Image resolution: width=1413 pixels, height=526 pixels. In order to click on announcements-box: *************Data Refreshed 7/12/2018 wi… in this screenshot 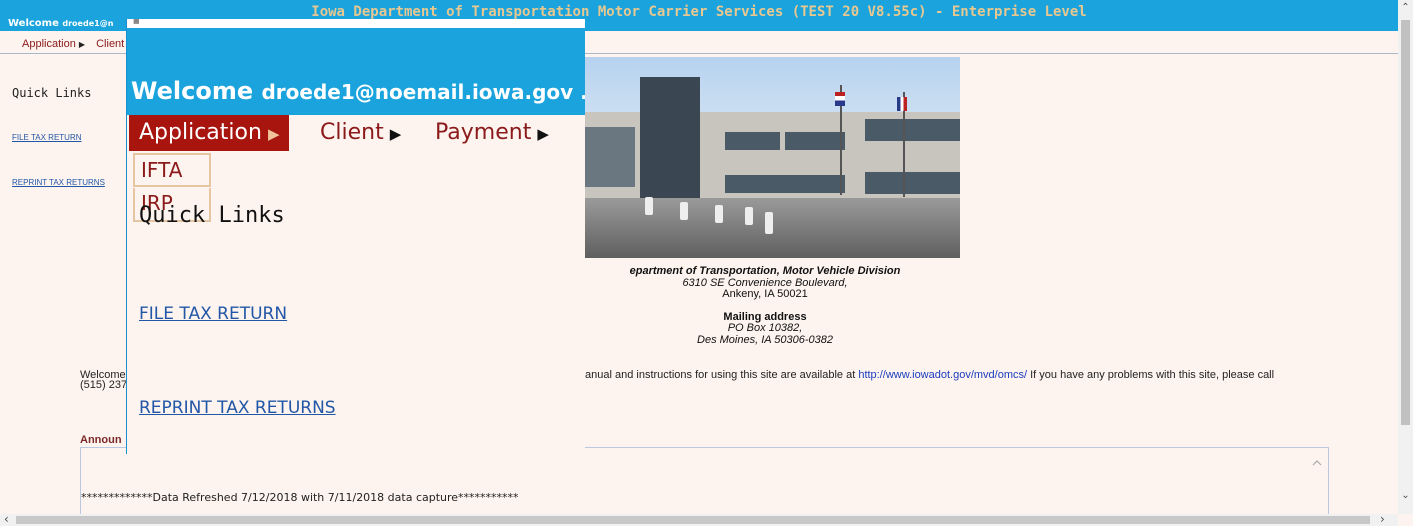, I will do `click(704, 483)`.